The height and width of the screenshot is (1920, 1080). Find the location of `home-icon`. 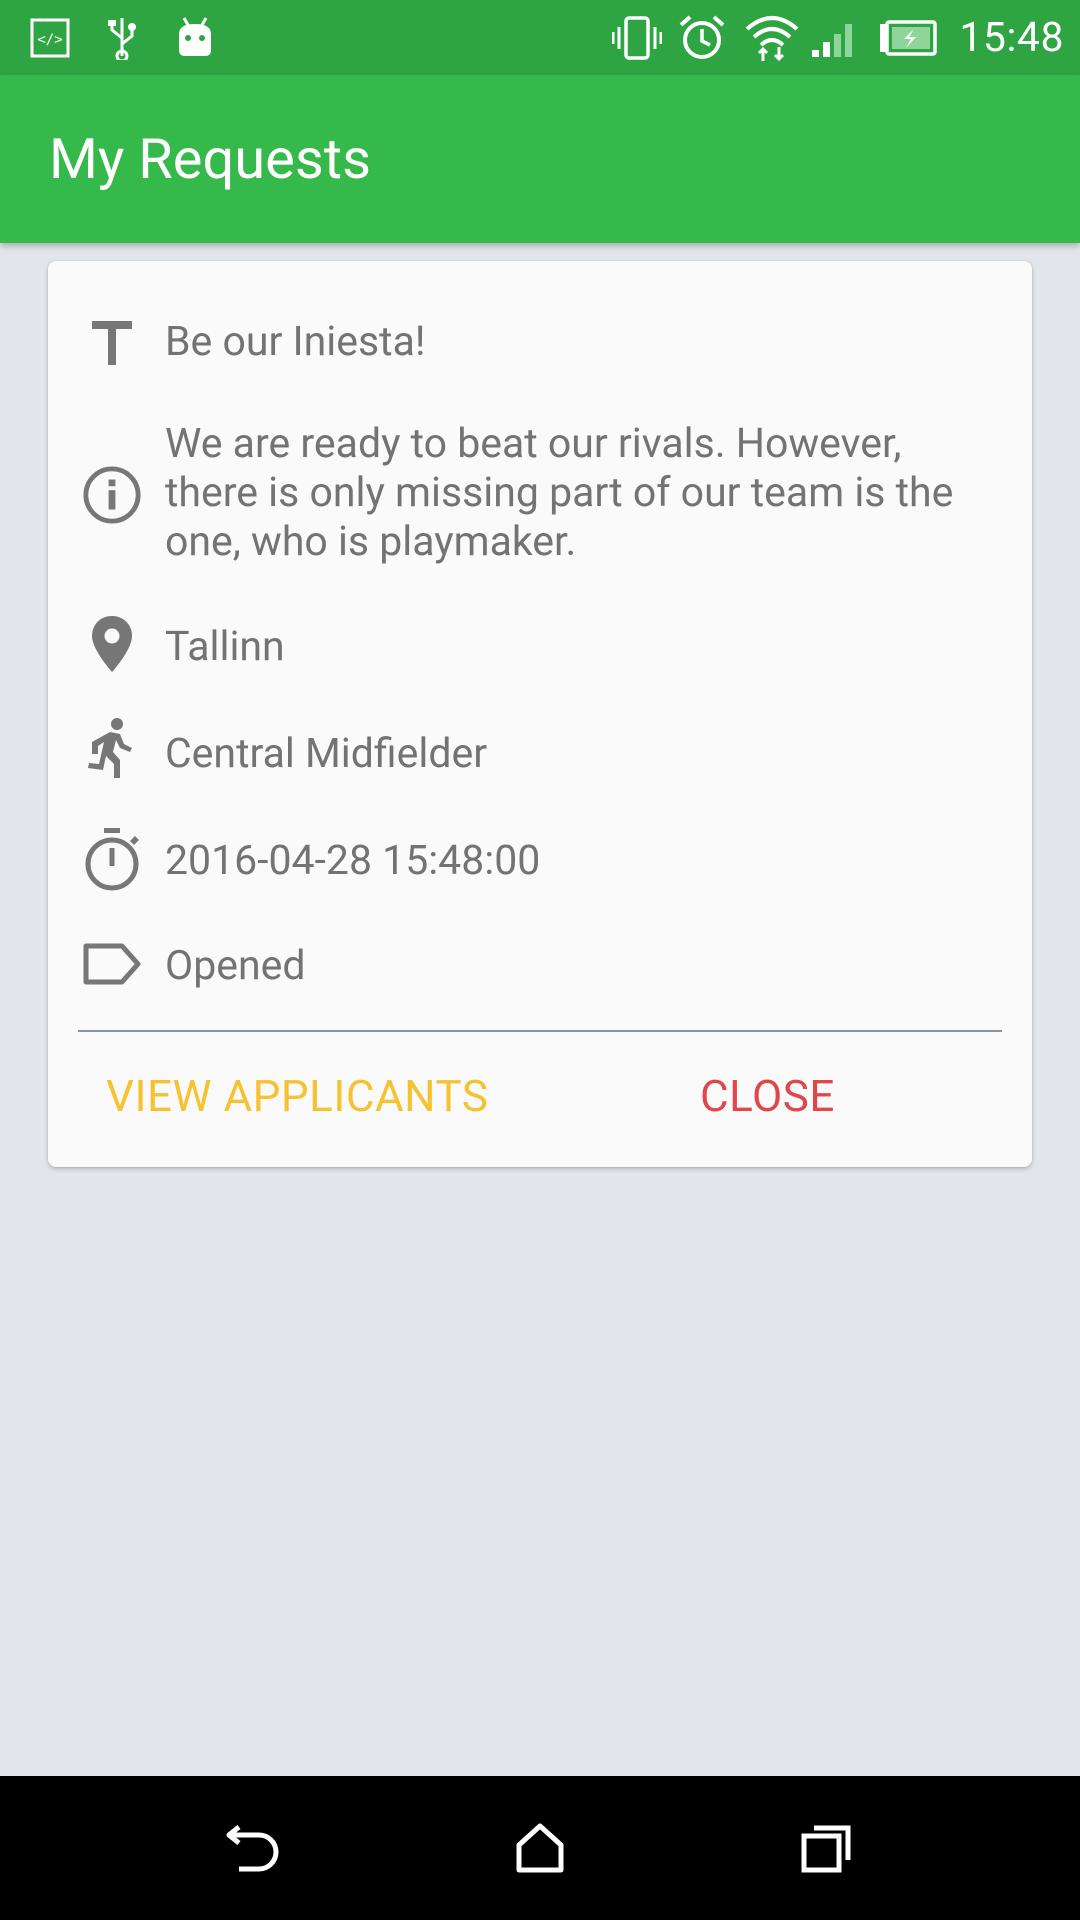

home-icon is located at coordinates (540, 1848).